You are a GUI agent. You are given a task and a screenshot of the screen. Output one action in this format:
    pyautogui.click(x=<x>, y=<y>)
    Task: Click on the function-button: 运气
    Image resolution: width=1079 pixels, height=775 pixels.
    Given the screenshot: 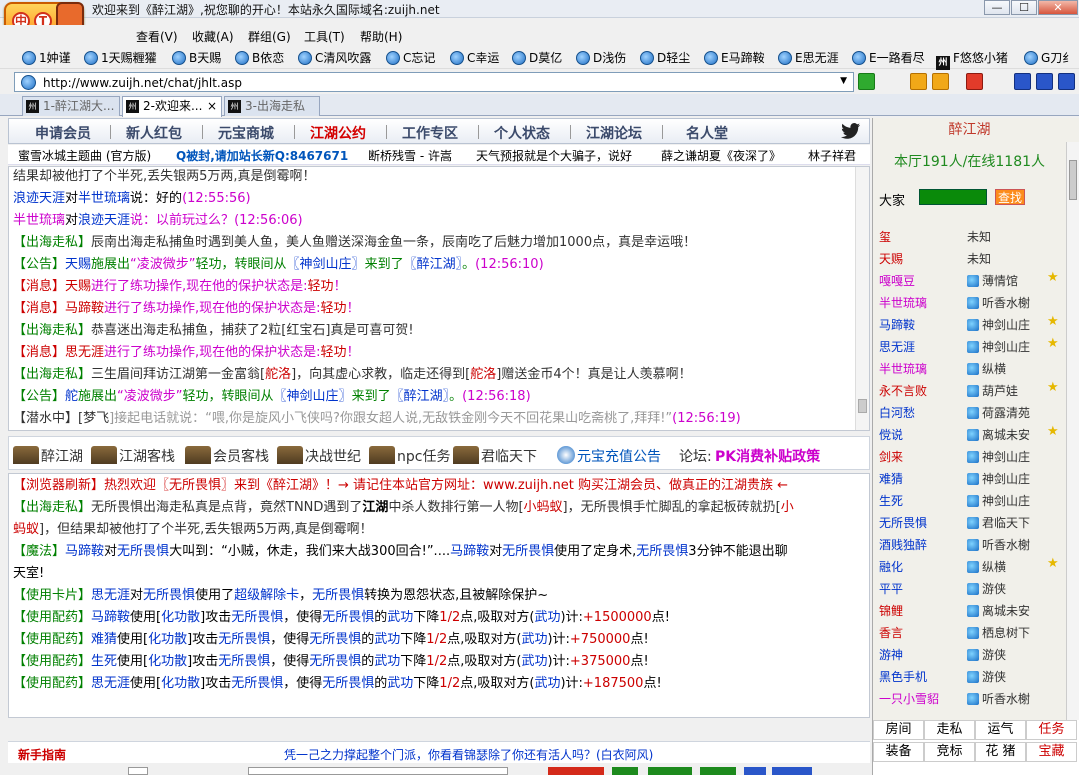 What is the action you would take?
    pyautogui.click(x=1000, y=730)
    